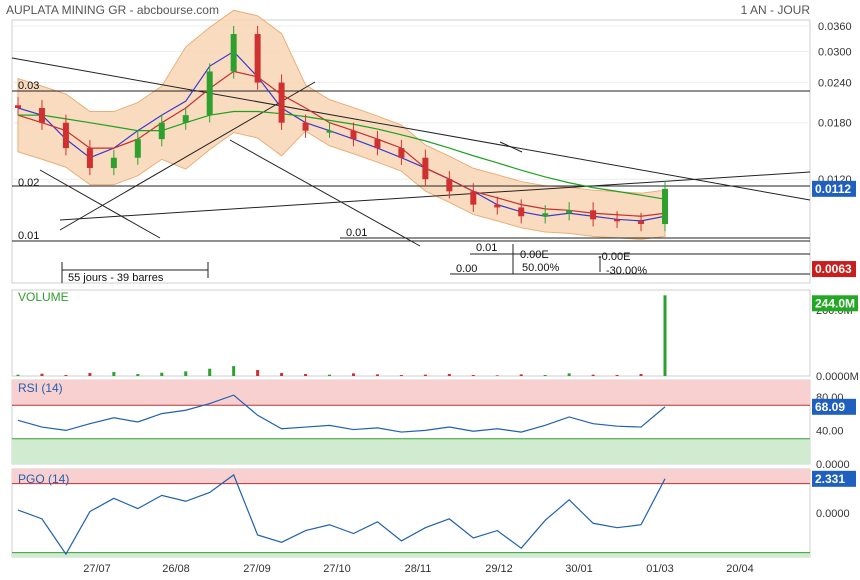 This screenshot has width=860, height=580. I want to click on chart-title: AUPLATA MINING GR - abcbourse.com, so click(112, 10).